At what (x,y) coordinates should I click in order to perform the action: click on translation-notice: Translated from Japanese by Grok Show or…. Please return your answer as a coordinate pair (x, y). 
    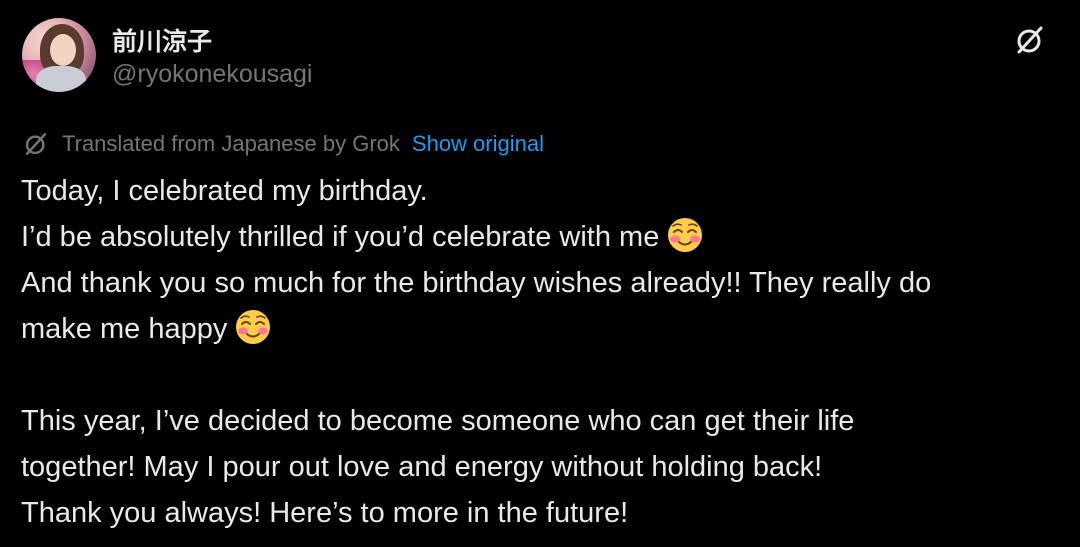
    Looking at the image, I should click on (283, 144).